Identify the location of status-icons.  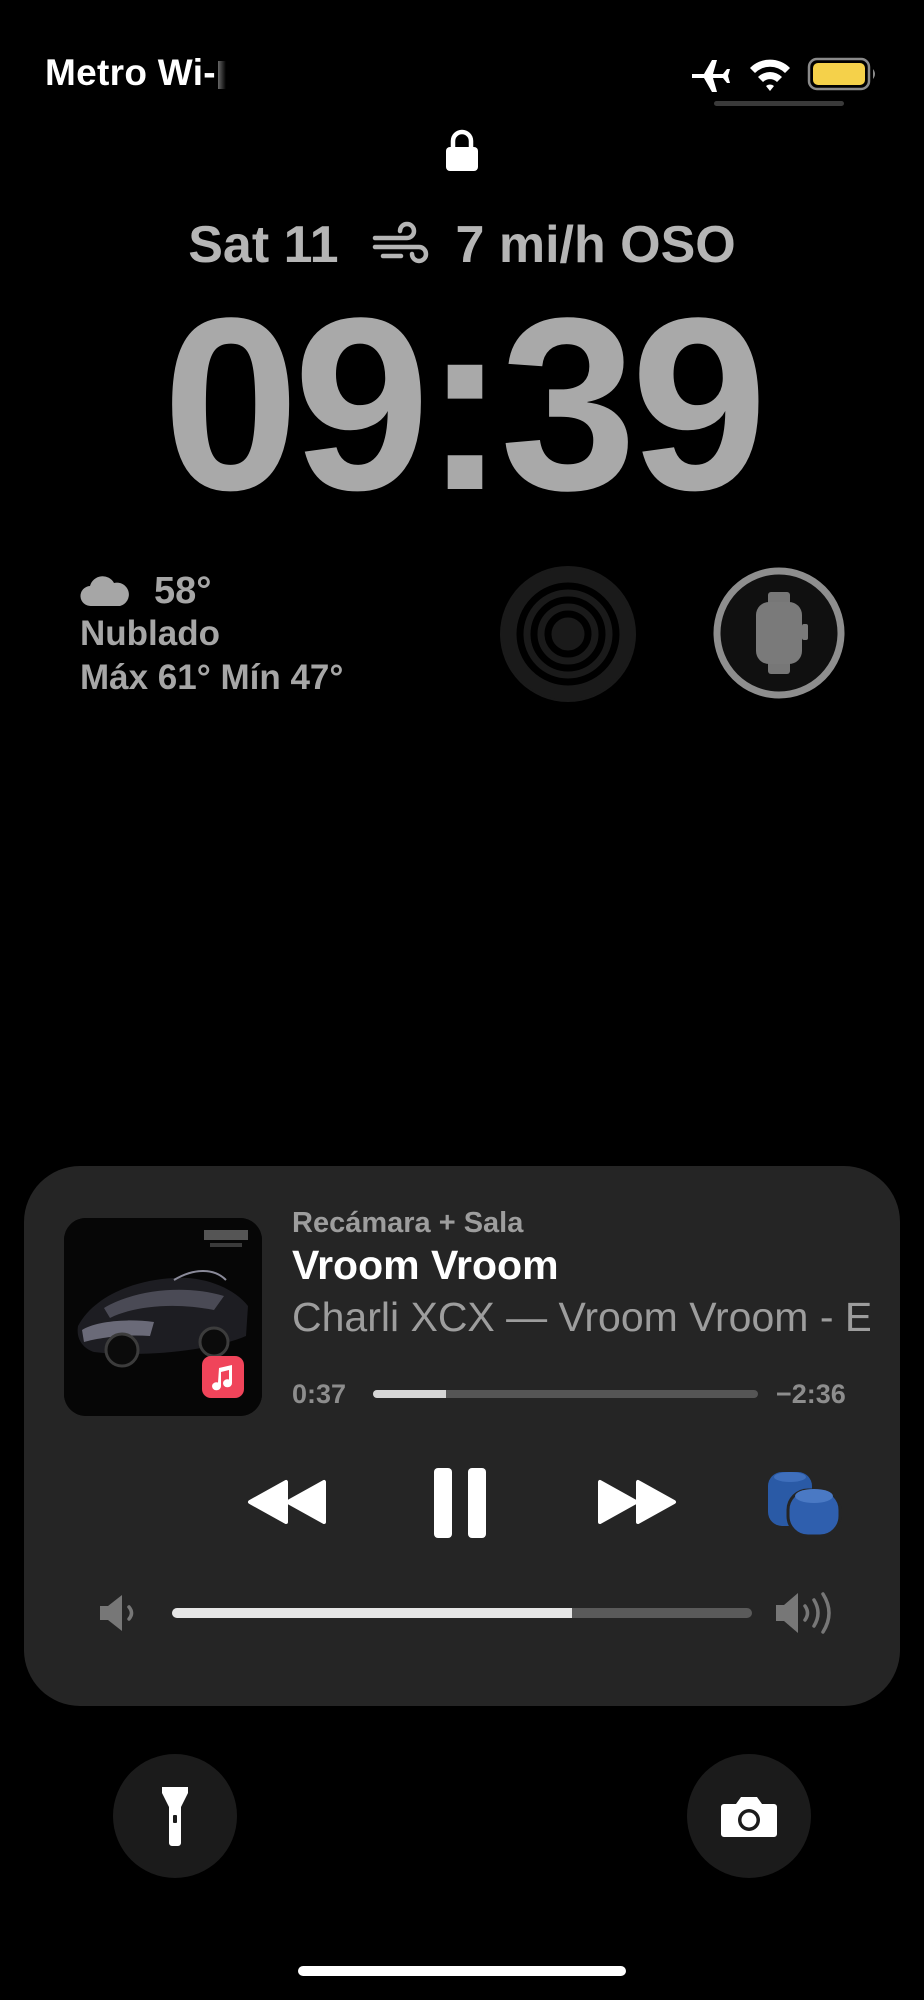
(783, 74).